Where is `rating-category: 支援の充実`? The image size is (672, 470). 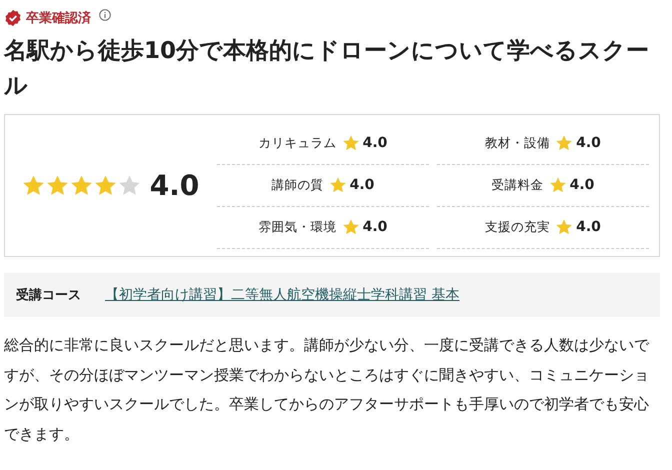 rating-category: 支援の充実 is located at coordinates (517, 227).